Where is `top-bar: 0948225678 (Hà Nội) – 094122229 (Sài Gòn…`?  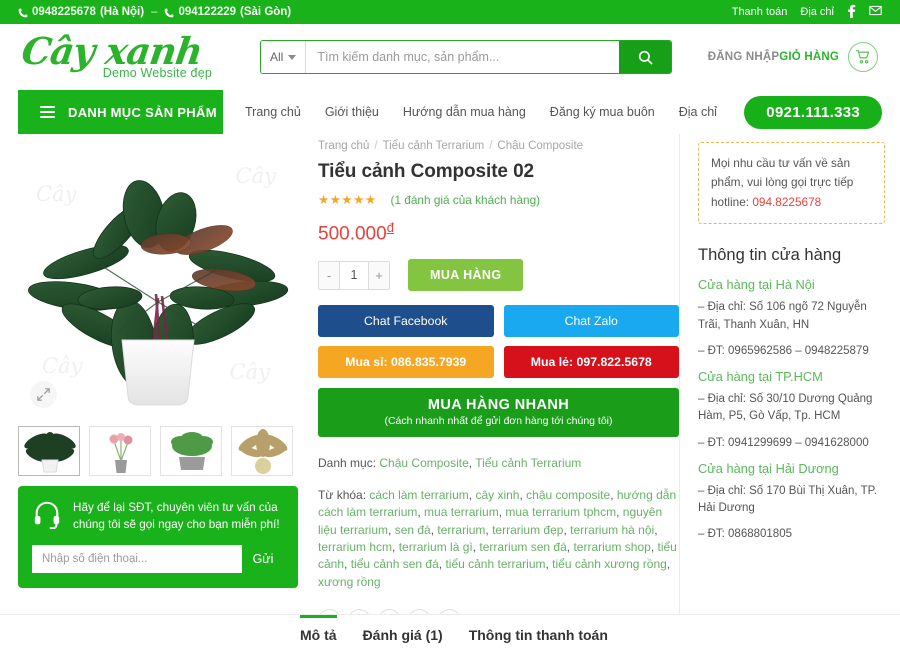
top-bar: 0948225678 (Hà Nội) – 094122229 (Sài Gòn… is located at coordinates (450, 12).